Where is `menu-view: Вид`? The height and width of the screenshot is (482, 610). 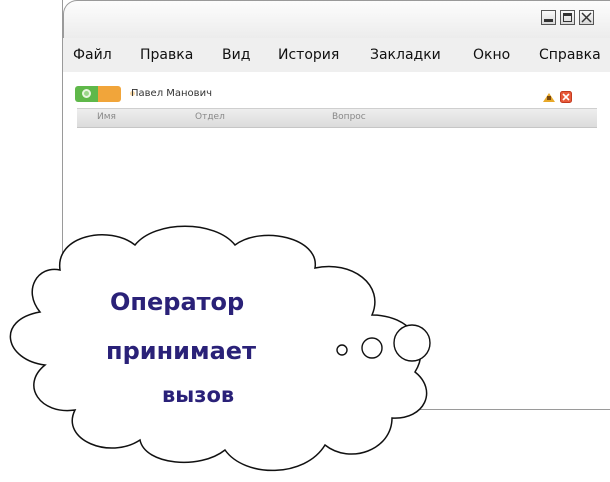
menu-view: Вид is located at coordinates (236, 55).